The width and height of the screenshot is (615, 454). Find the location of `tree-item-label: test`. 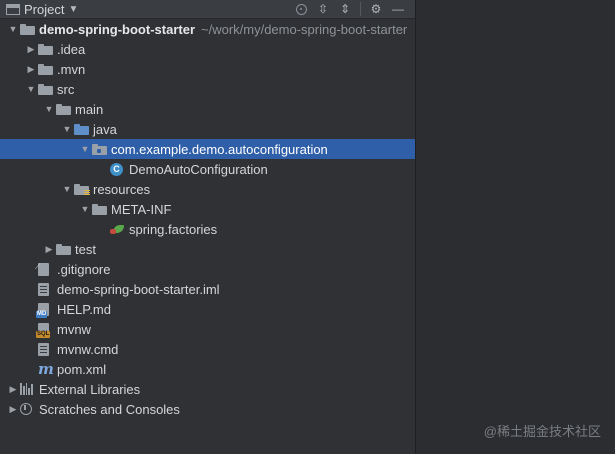

tree-item-label: test is located at coordinates (85, 249).